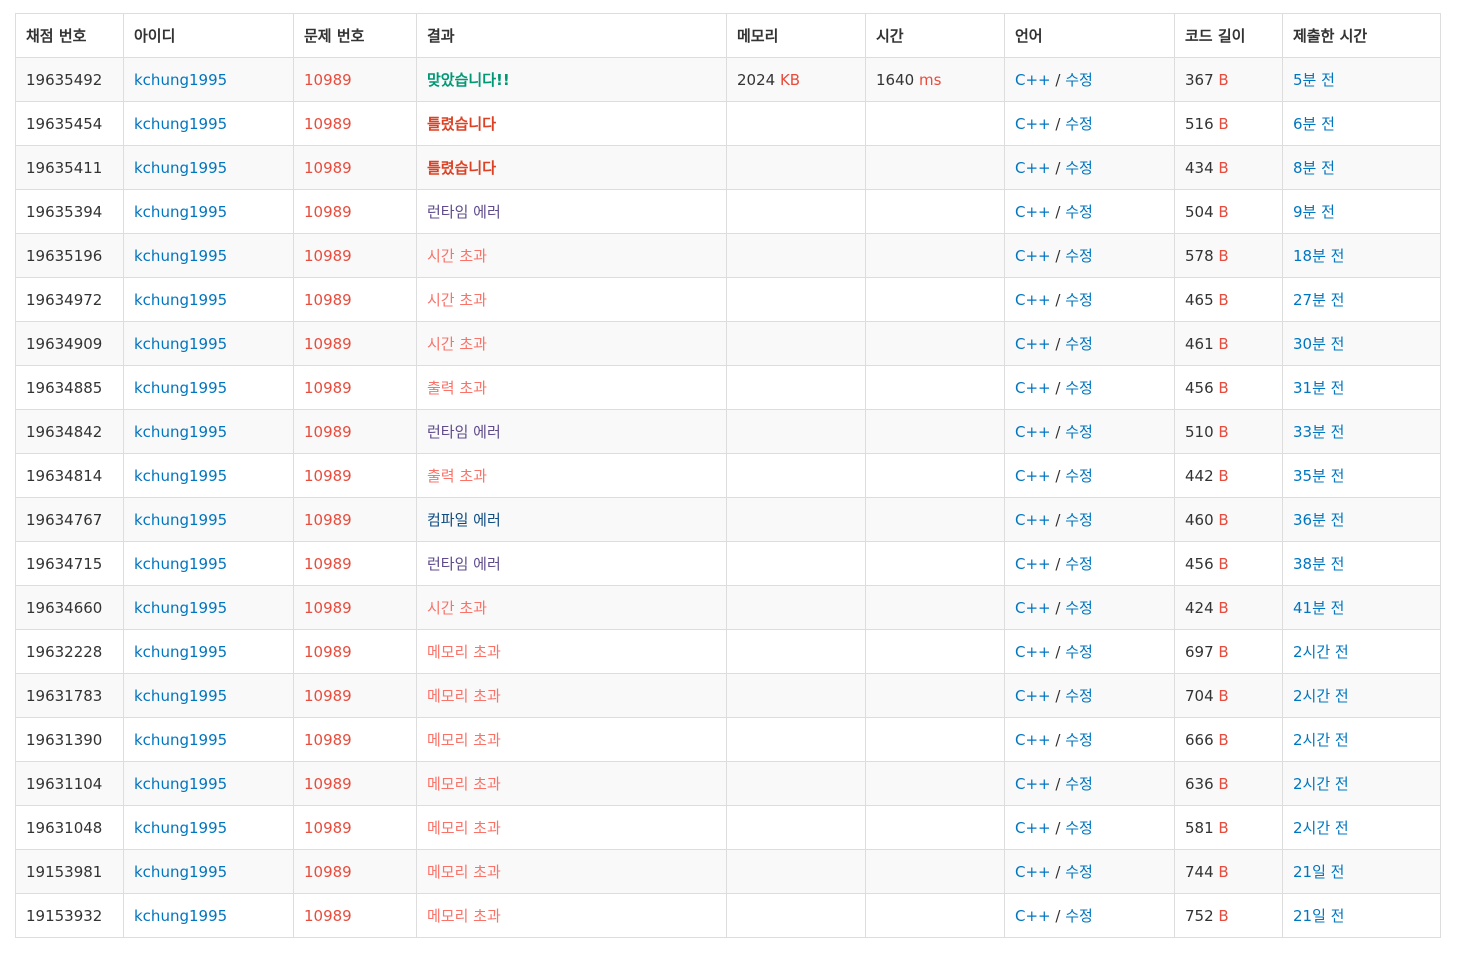 This screenshot has height=956, width=1458. Describe the element at coordinates (1314, 212) in the screenshot. I see `submitted-time-link: 9분 전` at that location.